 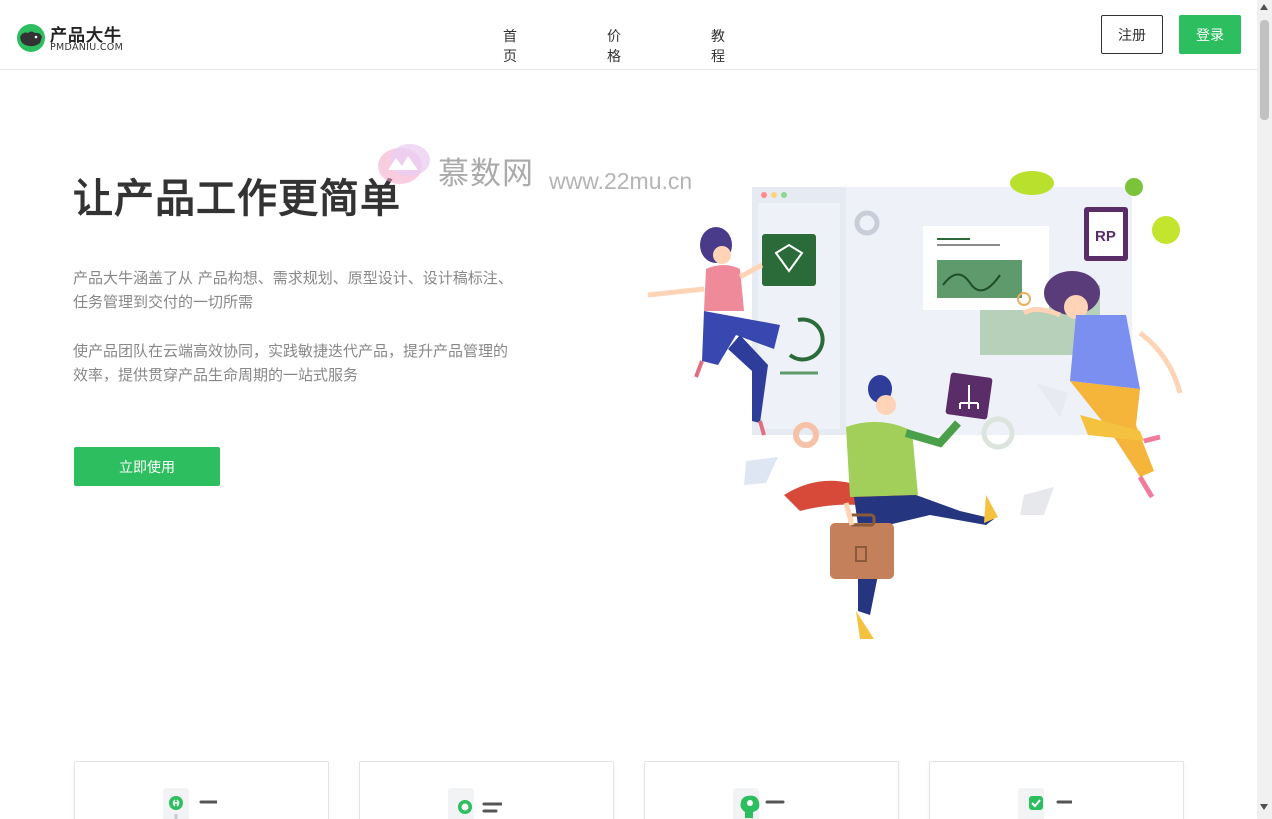 What do you see at coordinates (190, 803) in the screenshot?
I see `link-icon` at bounding box center [190, 803].